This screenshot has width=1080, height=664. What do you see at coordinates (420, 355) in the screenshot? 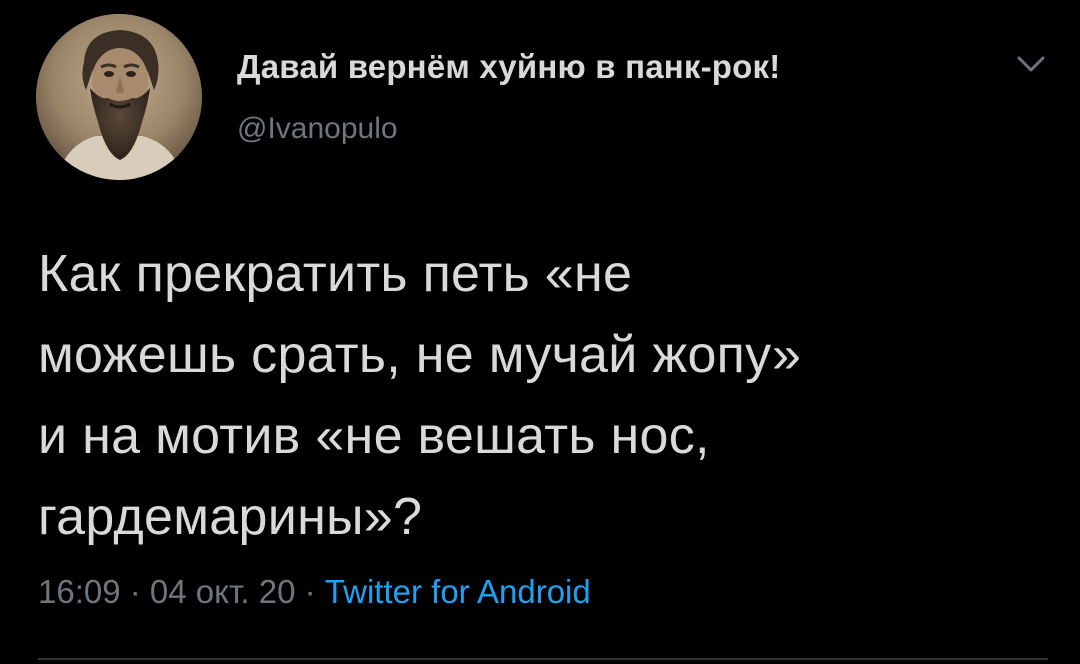
I see `tweet-text-line: можешь срать, не мучай жопу»` at bounding box center [420, 355].